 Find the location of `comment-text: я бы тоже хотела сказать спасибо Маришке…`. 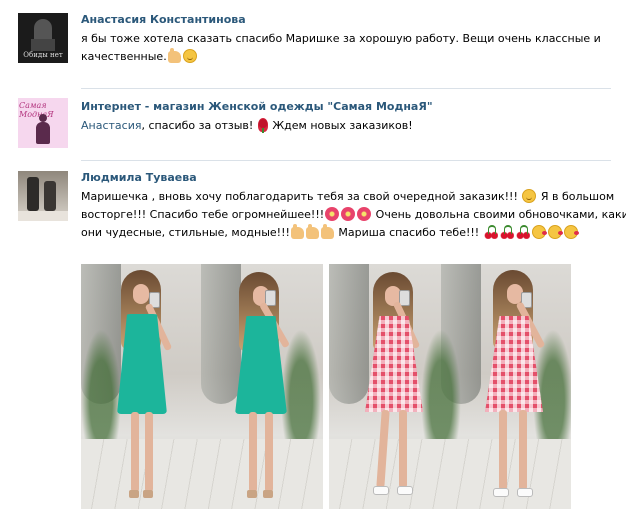

comment-text: я бы тоже хотела сказать спасибо Маришке… is located at coordinates (341, 48).